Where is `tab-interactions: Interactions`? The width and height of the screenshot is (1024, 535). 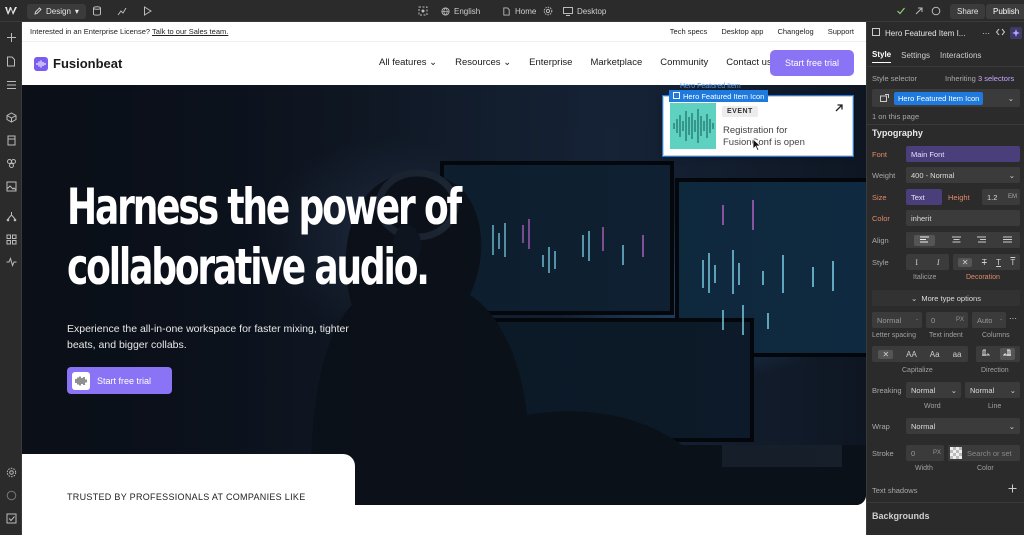
tab-interactions: Interactions is located at coordinates (960, 57).